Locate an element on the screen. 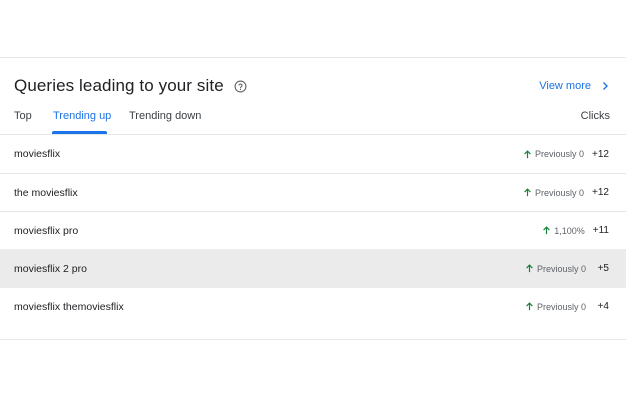  view-more-link: View more is located at coordinates (574, 86).